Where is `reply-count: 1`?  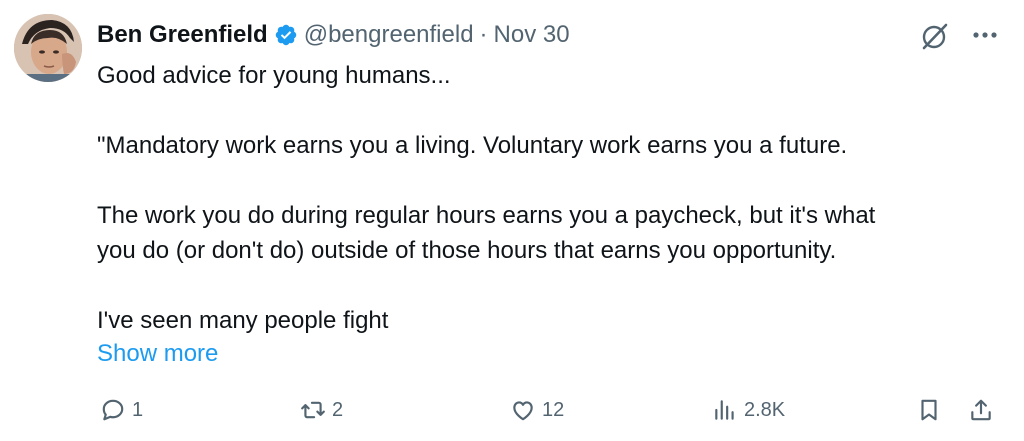 reply-count: 1 is located at coordinates (138, 409).